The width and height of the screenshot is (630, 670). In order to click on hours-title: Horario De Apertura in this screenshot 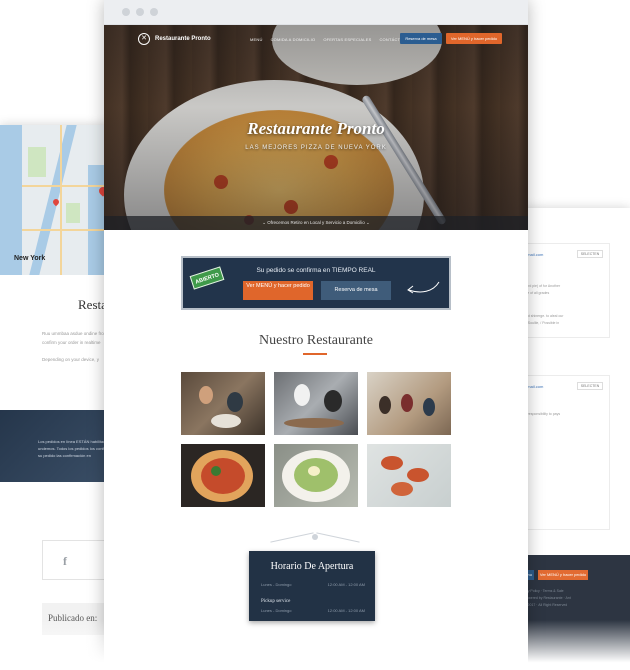, I will do `click(312, 566)`.